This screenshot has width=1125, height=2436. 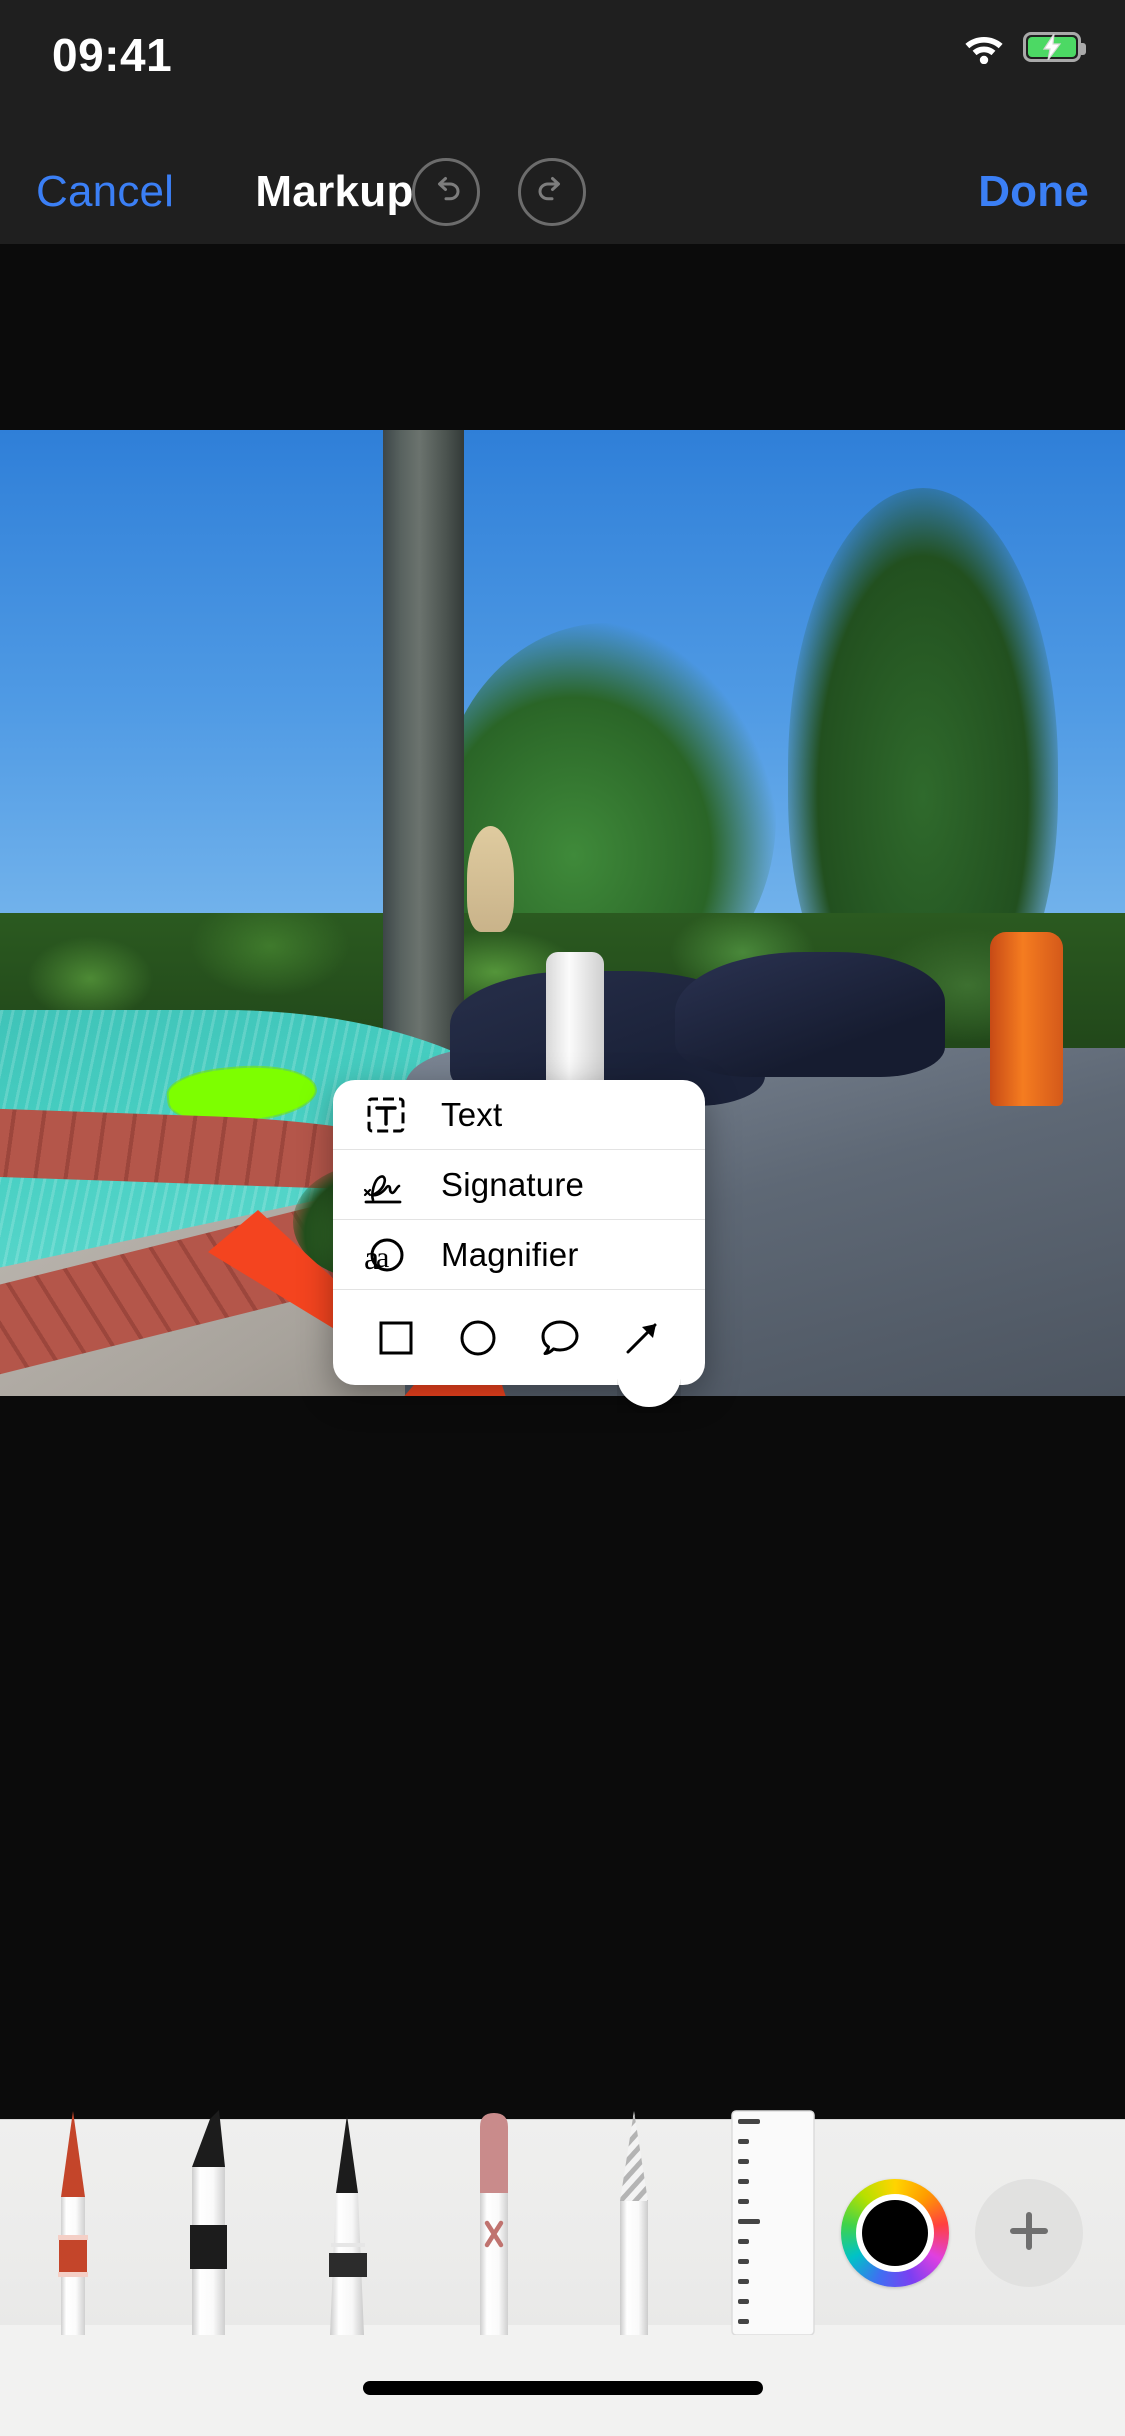 What do you see at coordinates (510, 1254) in the screenshot?
I see `menu-item-magnifier-label: Magnifier` at bounding box center [510, 1254].